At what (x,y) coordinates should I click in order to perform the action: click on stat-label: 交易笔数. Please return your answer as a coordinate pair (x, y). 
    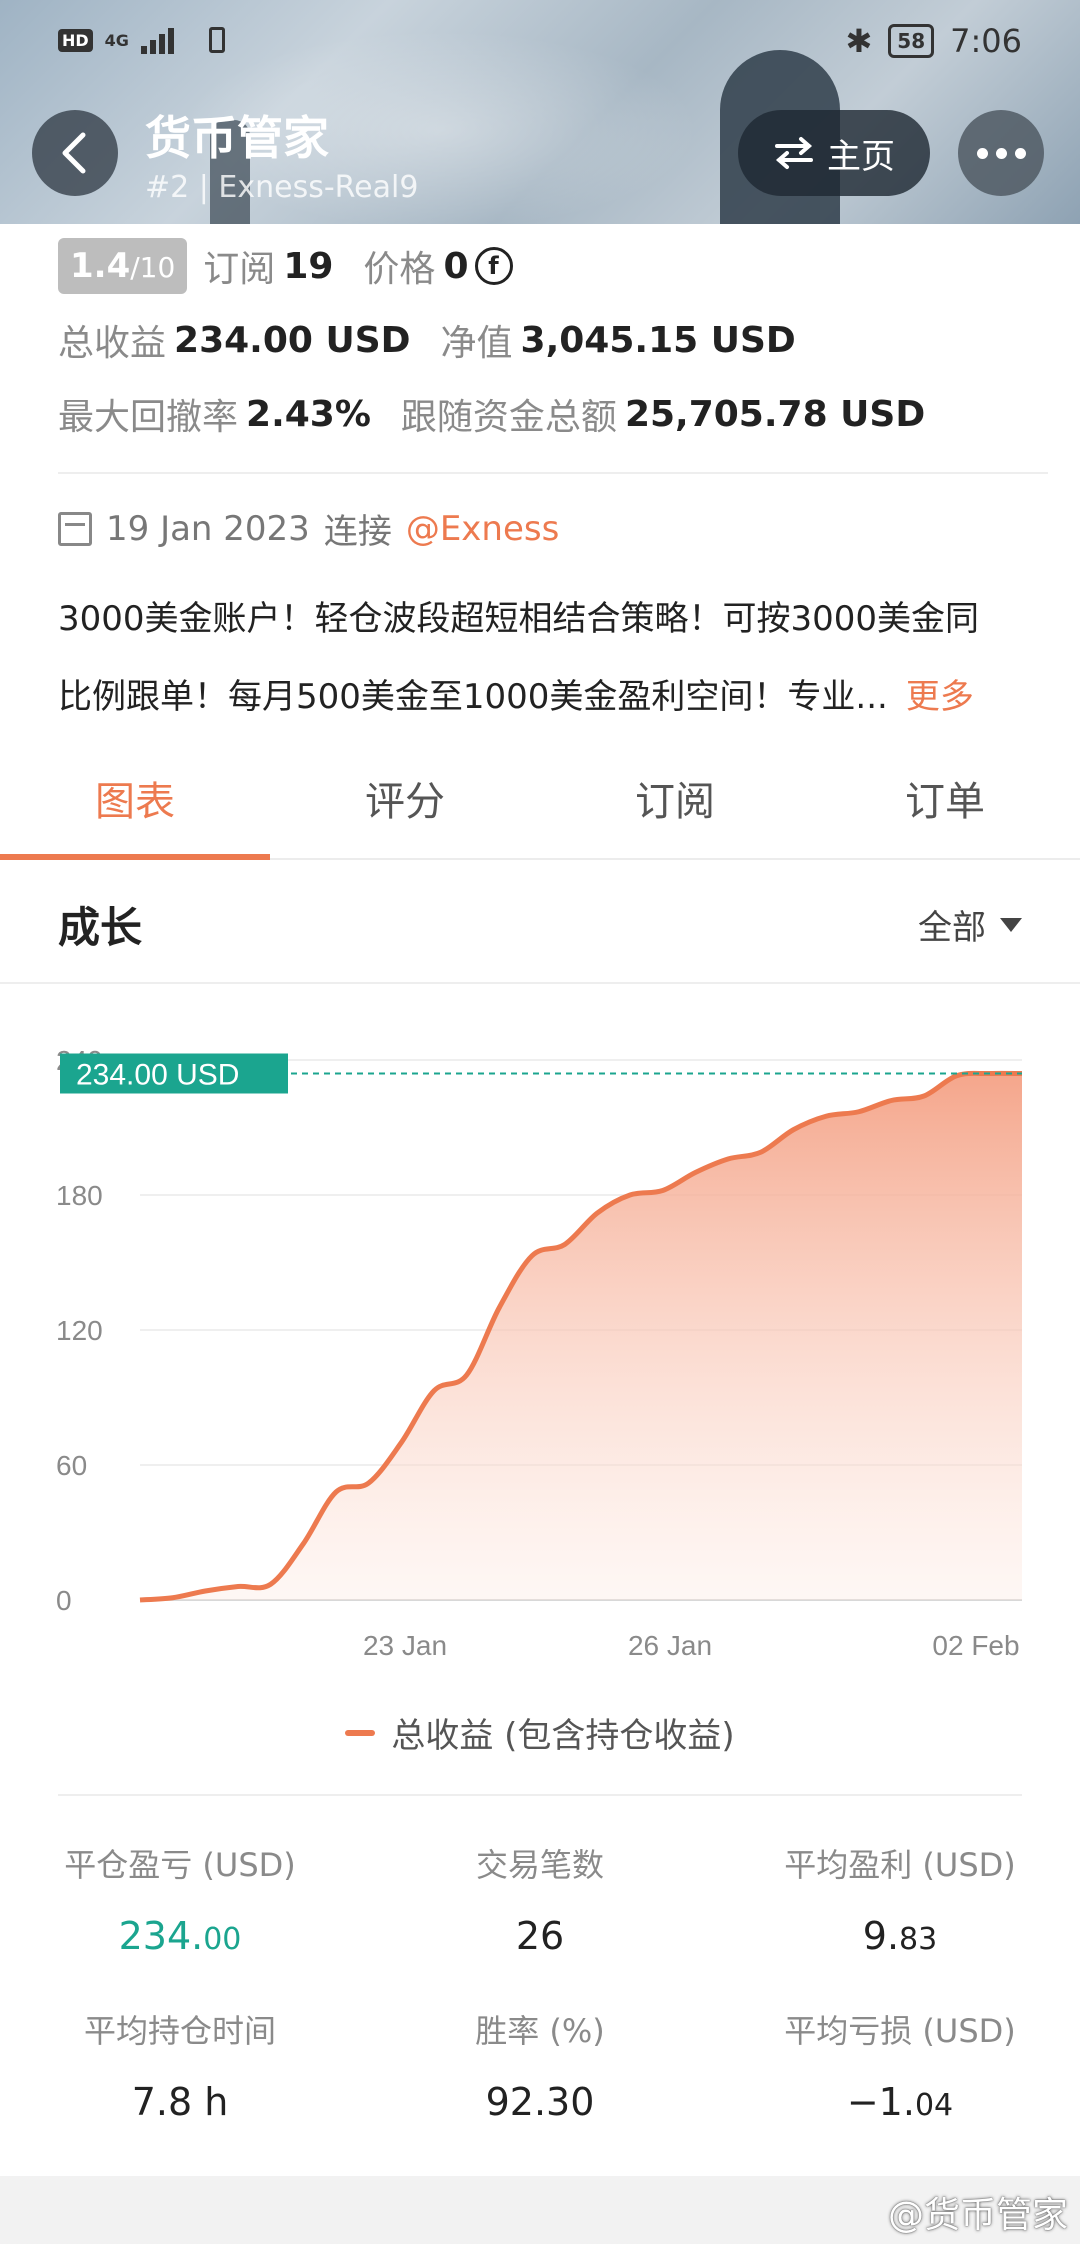
    Looking at the image, I should click on (539, 1865).